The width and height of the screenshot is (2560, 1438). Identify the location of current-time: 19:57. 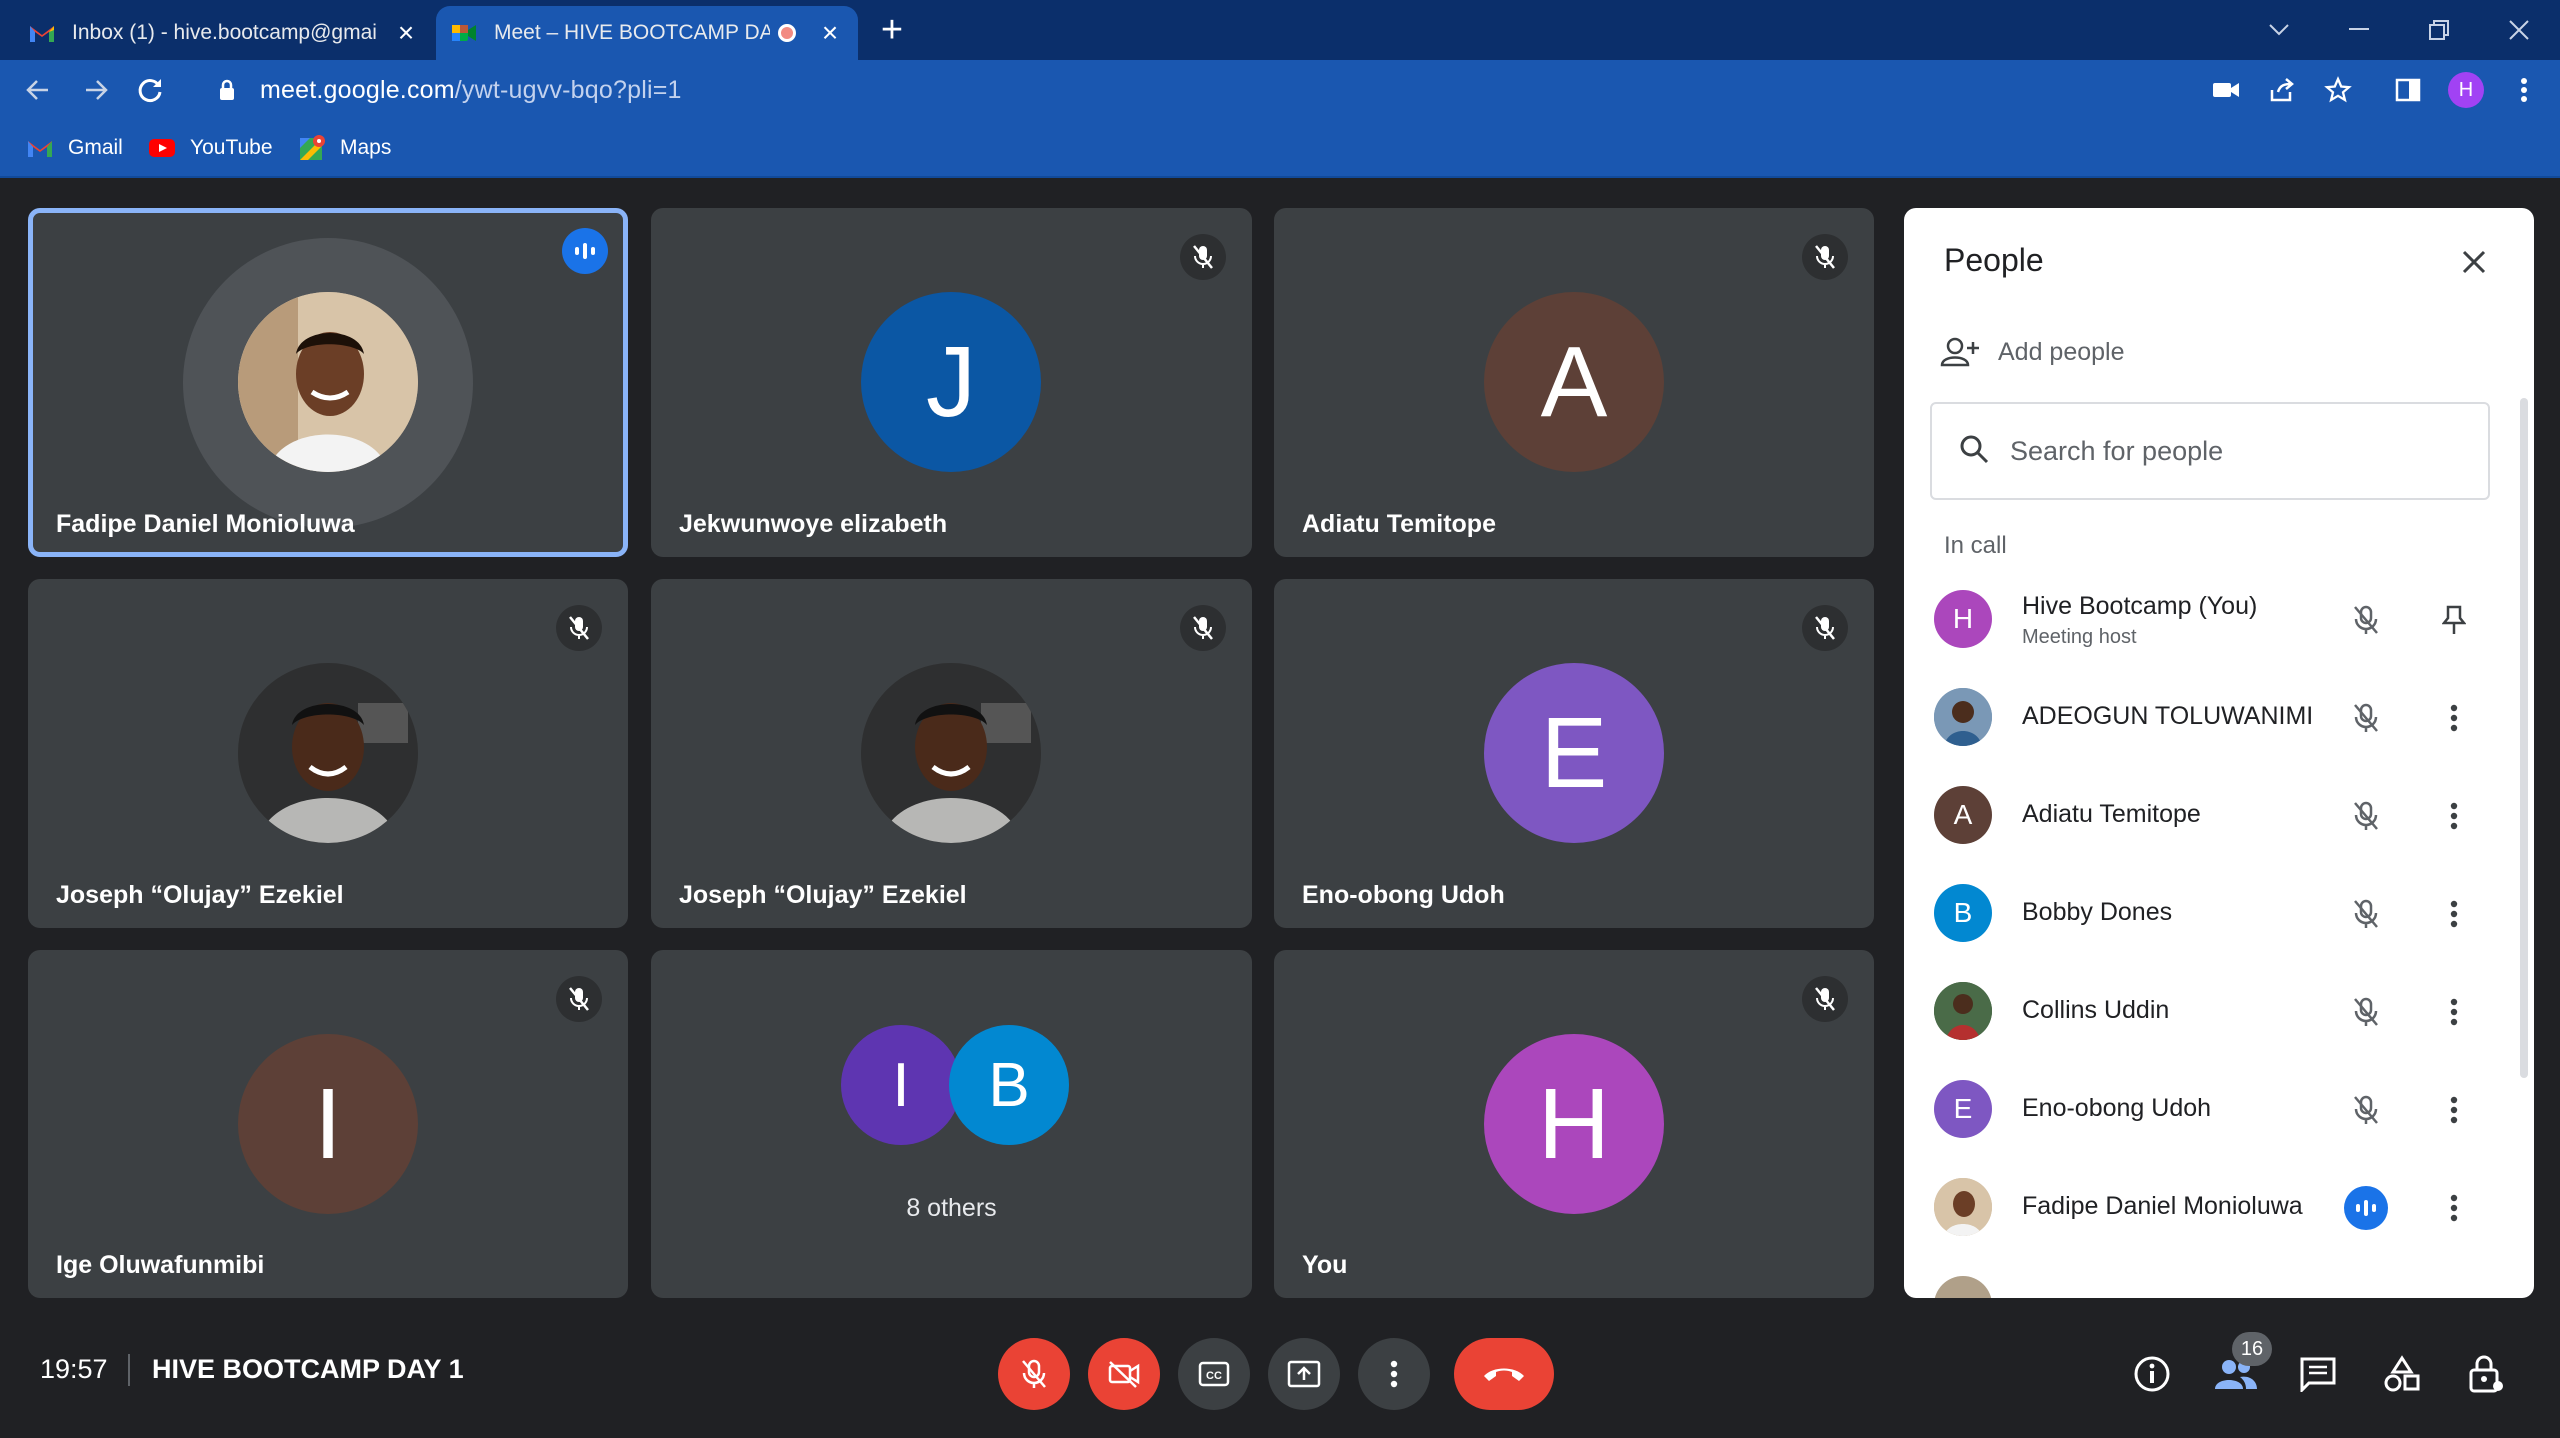
(74, 1369).